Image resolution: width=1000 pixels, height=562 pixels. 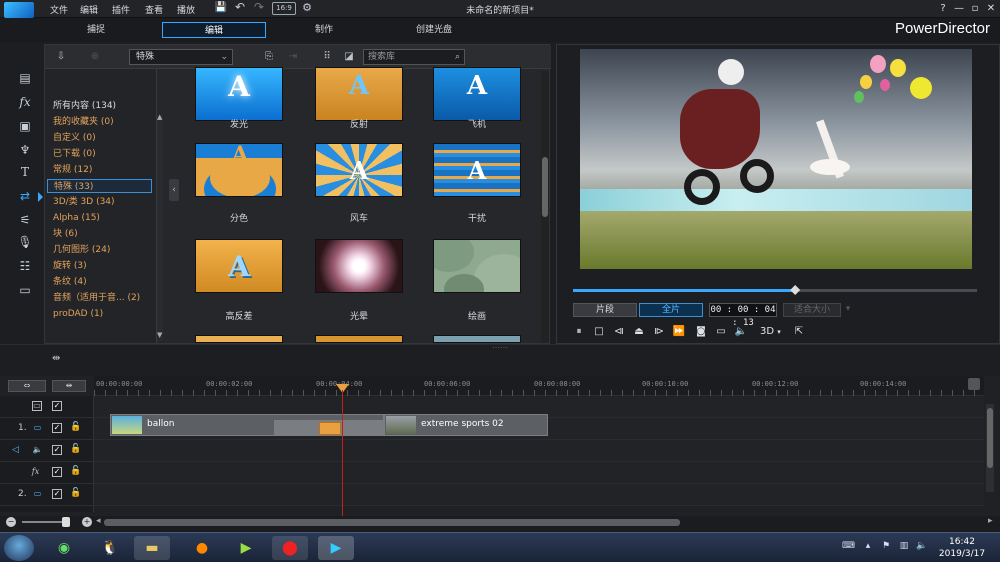 What do you see at coordinates (359, 170) in the screenshot?
I see `effect-thumbnail-windmill: A` at bounding box center [359, 170].